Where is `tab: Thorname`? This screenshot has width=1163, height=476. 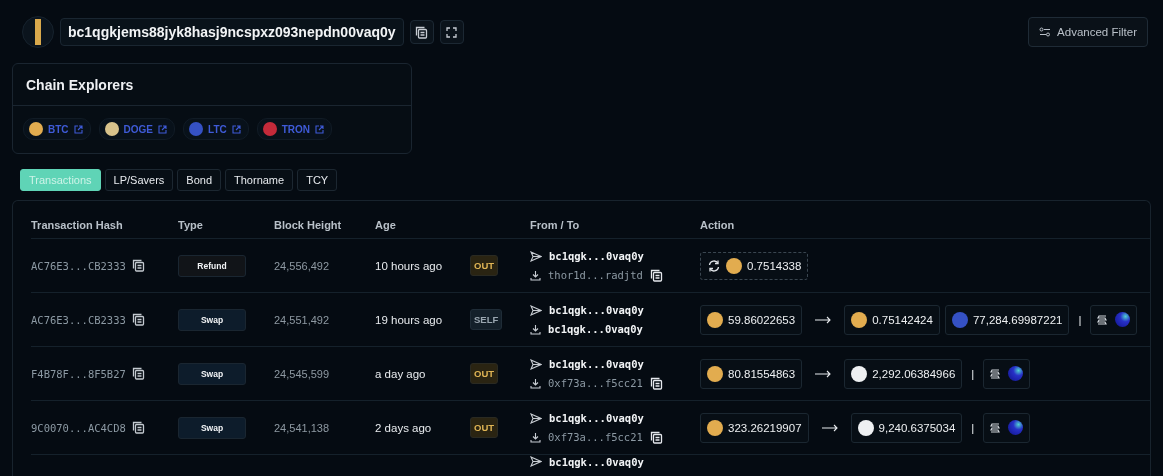
tab: Thorname is located at coordinates (259, 180).